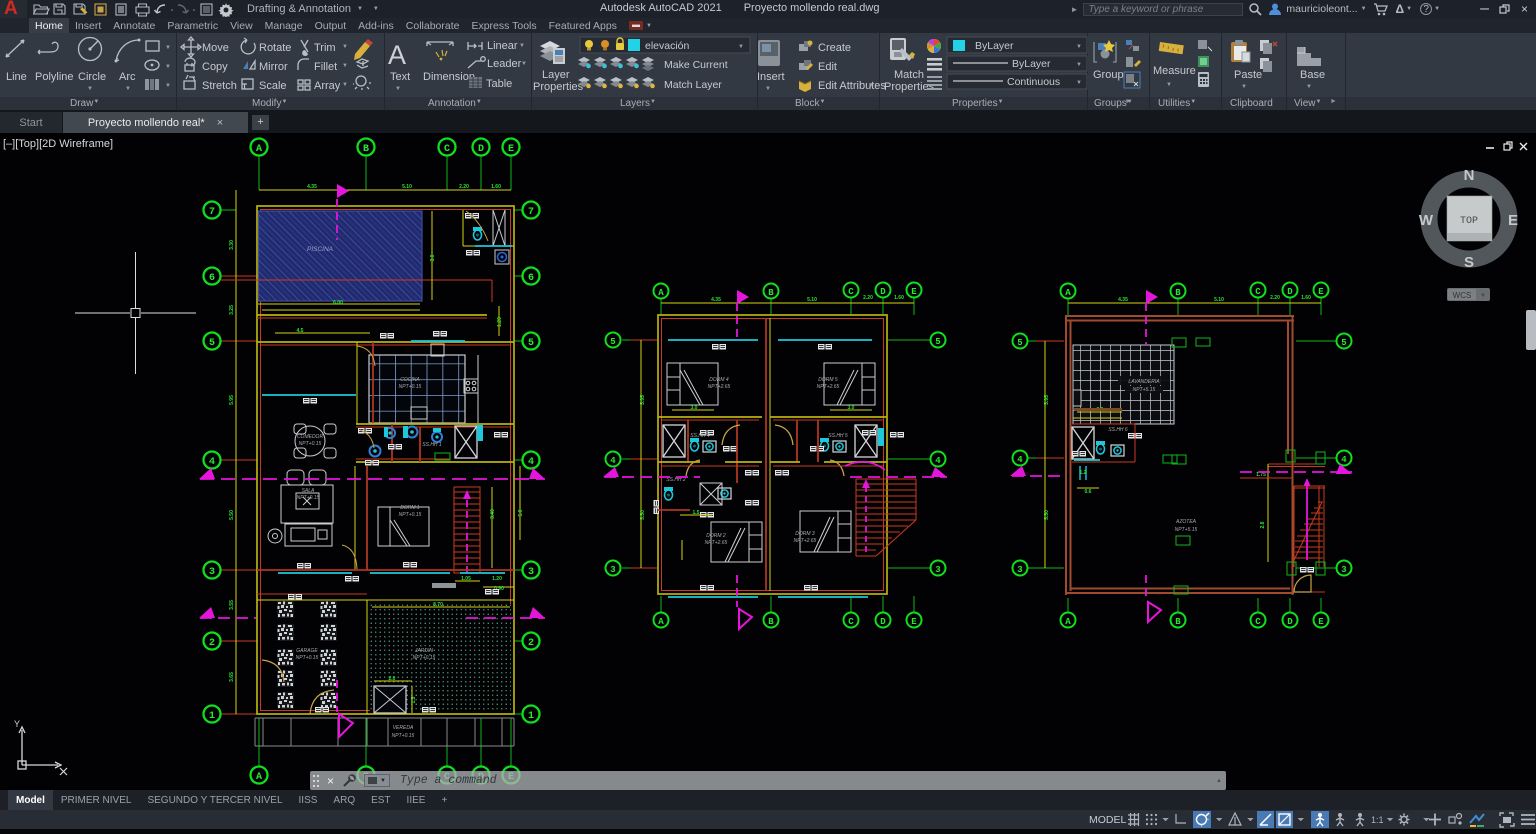 This screenshot has width=1536, height=834. Describe the element at coordinates (1462, 295) in the screenshot. I see `svg-text: WCS` at that location.